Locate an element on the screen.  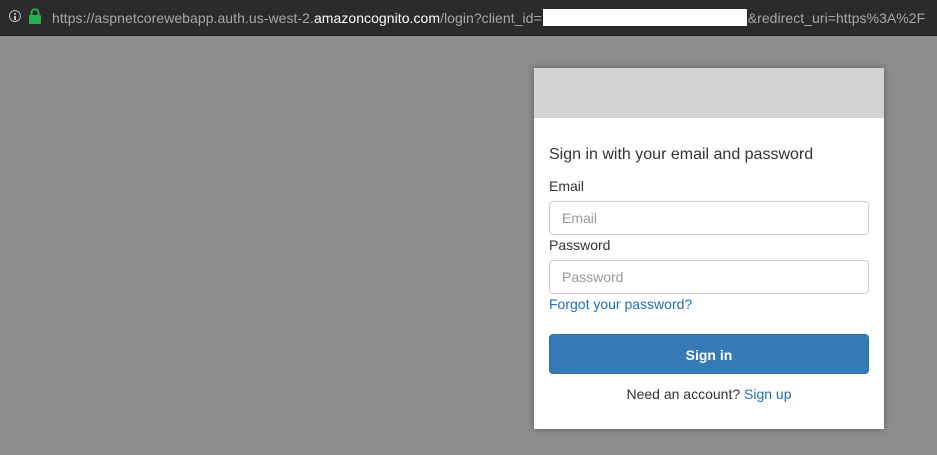
redacted-client-id is located at coordinates (644, 17).